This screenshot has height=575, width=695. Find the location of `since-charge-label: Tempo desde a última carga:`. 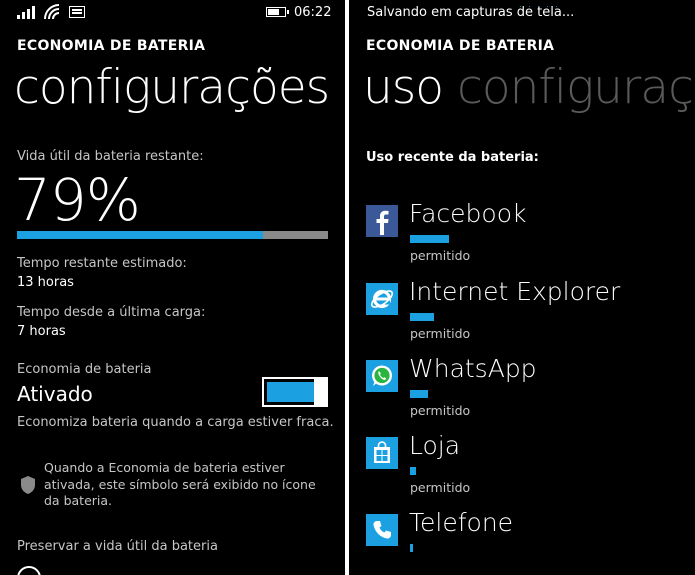

since-charge-label: Tempo desde a última carga: is located at coordinates (111, 312).